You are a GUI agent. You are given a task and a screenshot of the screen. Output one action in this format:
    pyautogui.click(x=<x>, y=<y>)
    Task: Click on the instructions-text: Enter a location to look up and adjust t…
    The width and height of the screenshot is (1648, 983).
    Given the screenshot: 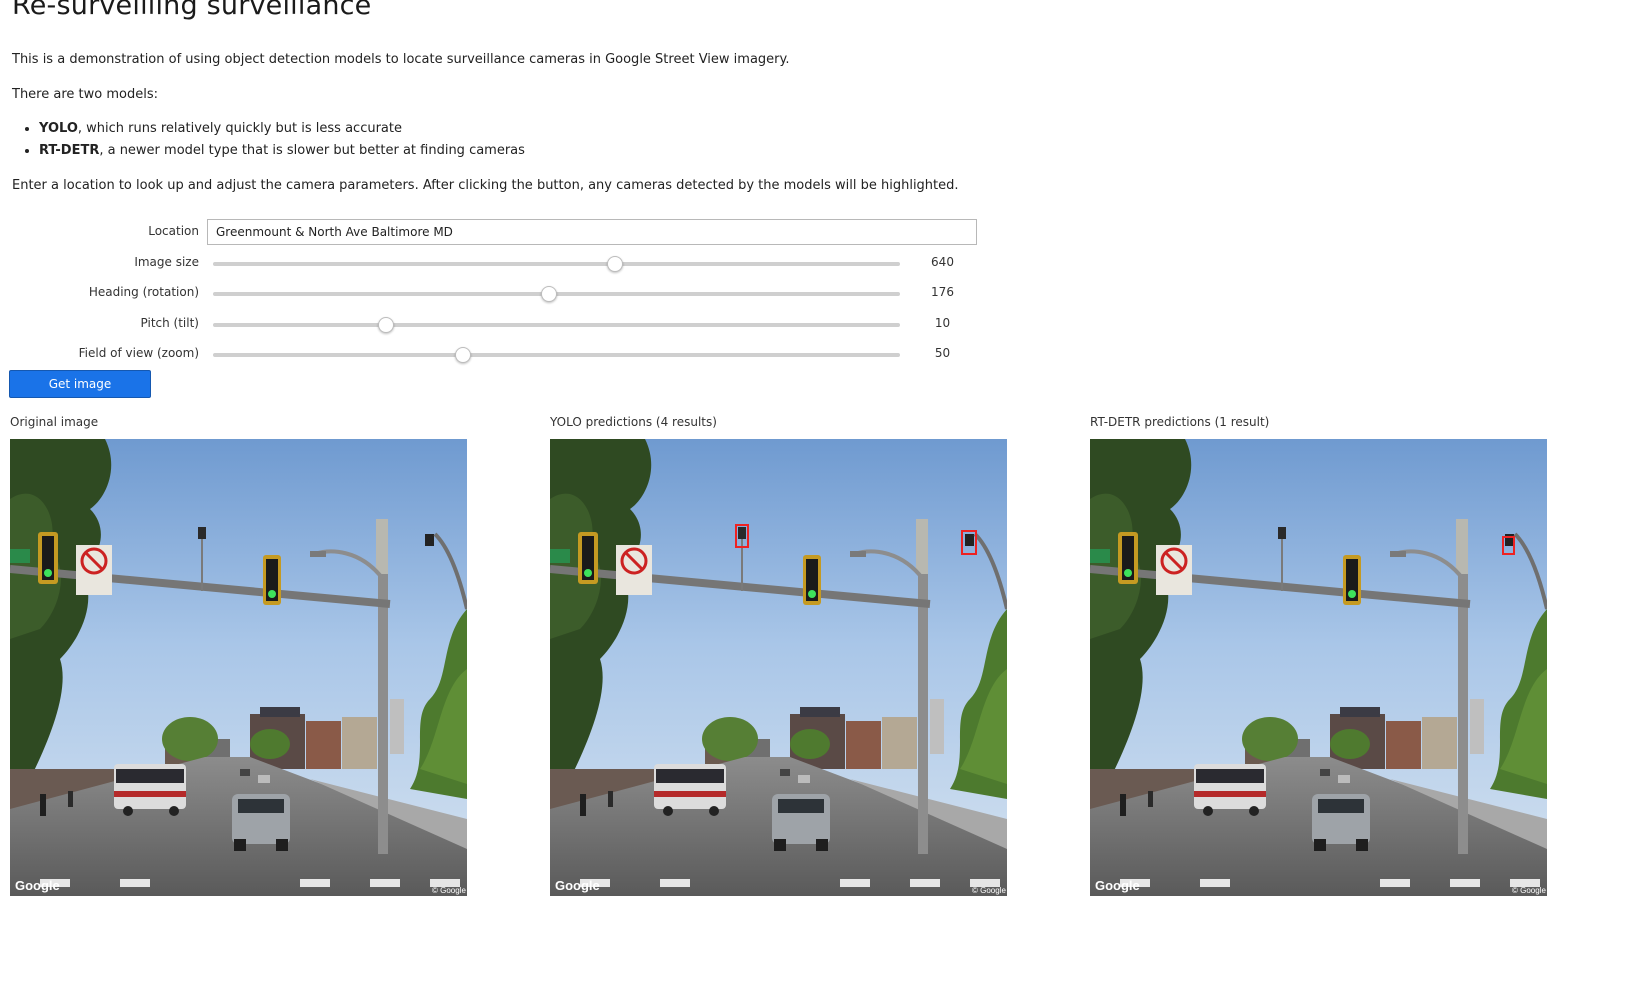 What is the action you would take?
    pyautogui.click(x=485, y=185)
    